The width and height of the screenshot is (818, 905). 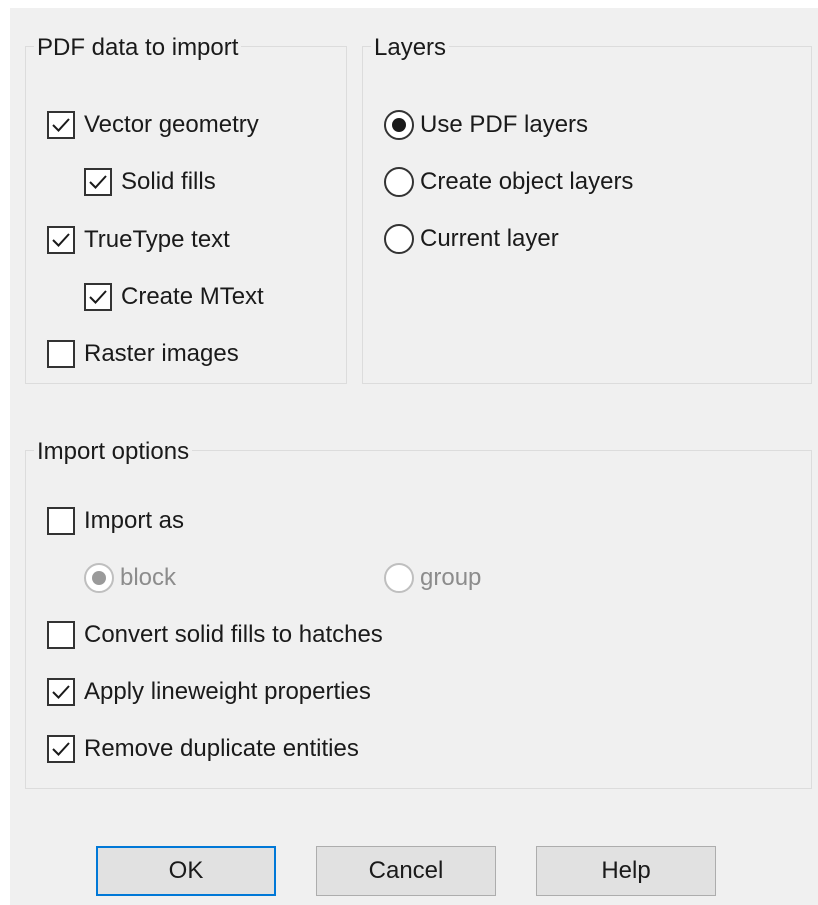 I want to click on import-as-label: Import as, so click(x=134, y=520).